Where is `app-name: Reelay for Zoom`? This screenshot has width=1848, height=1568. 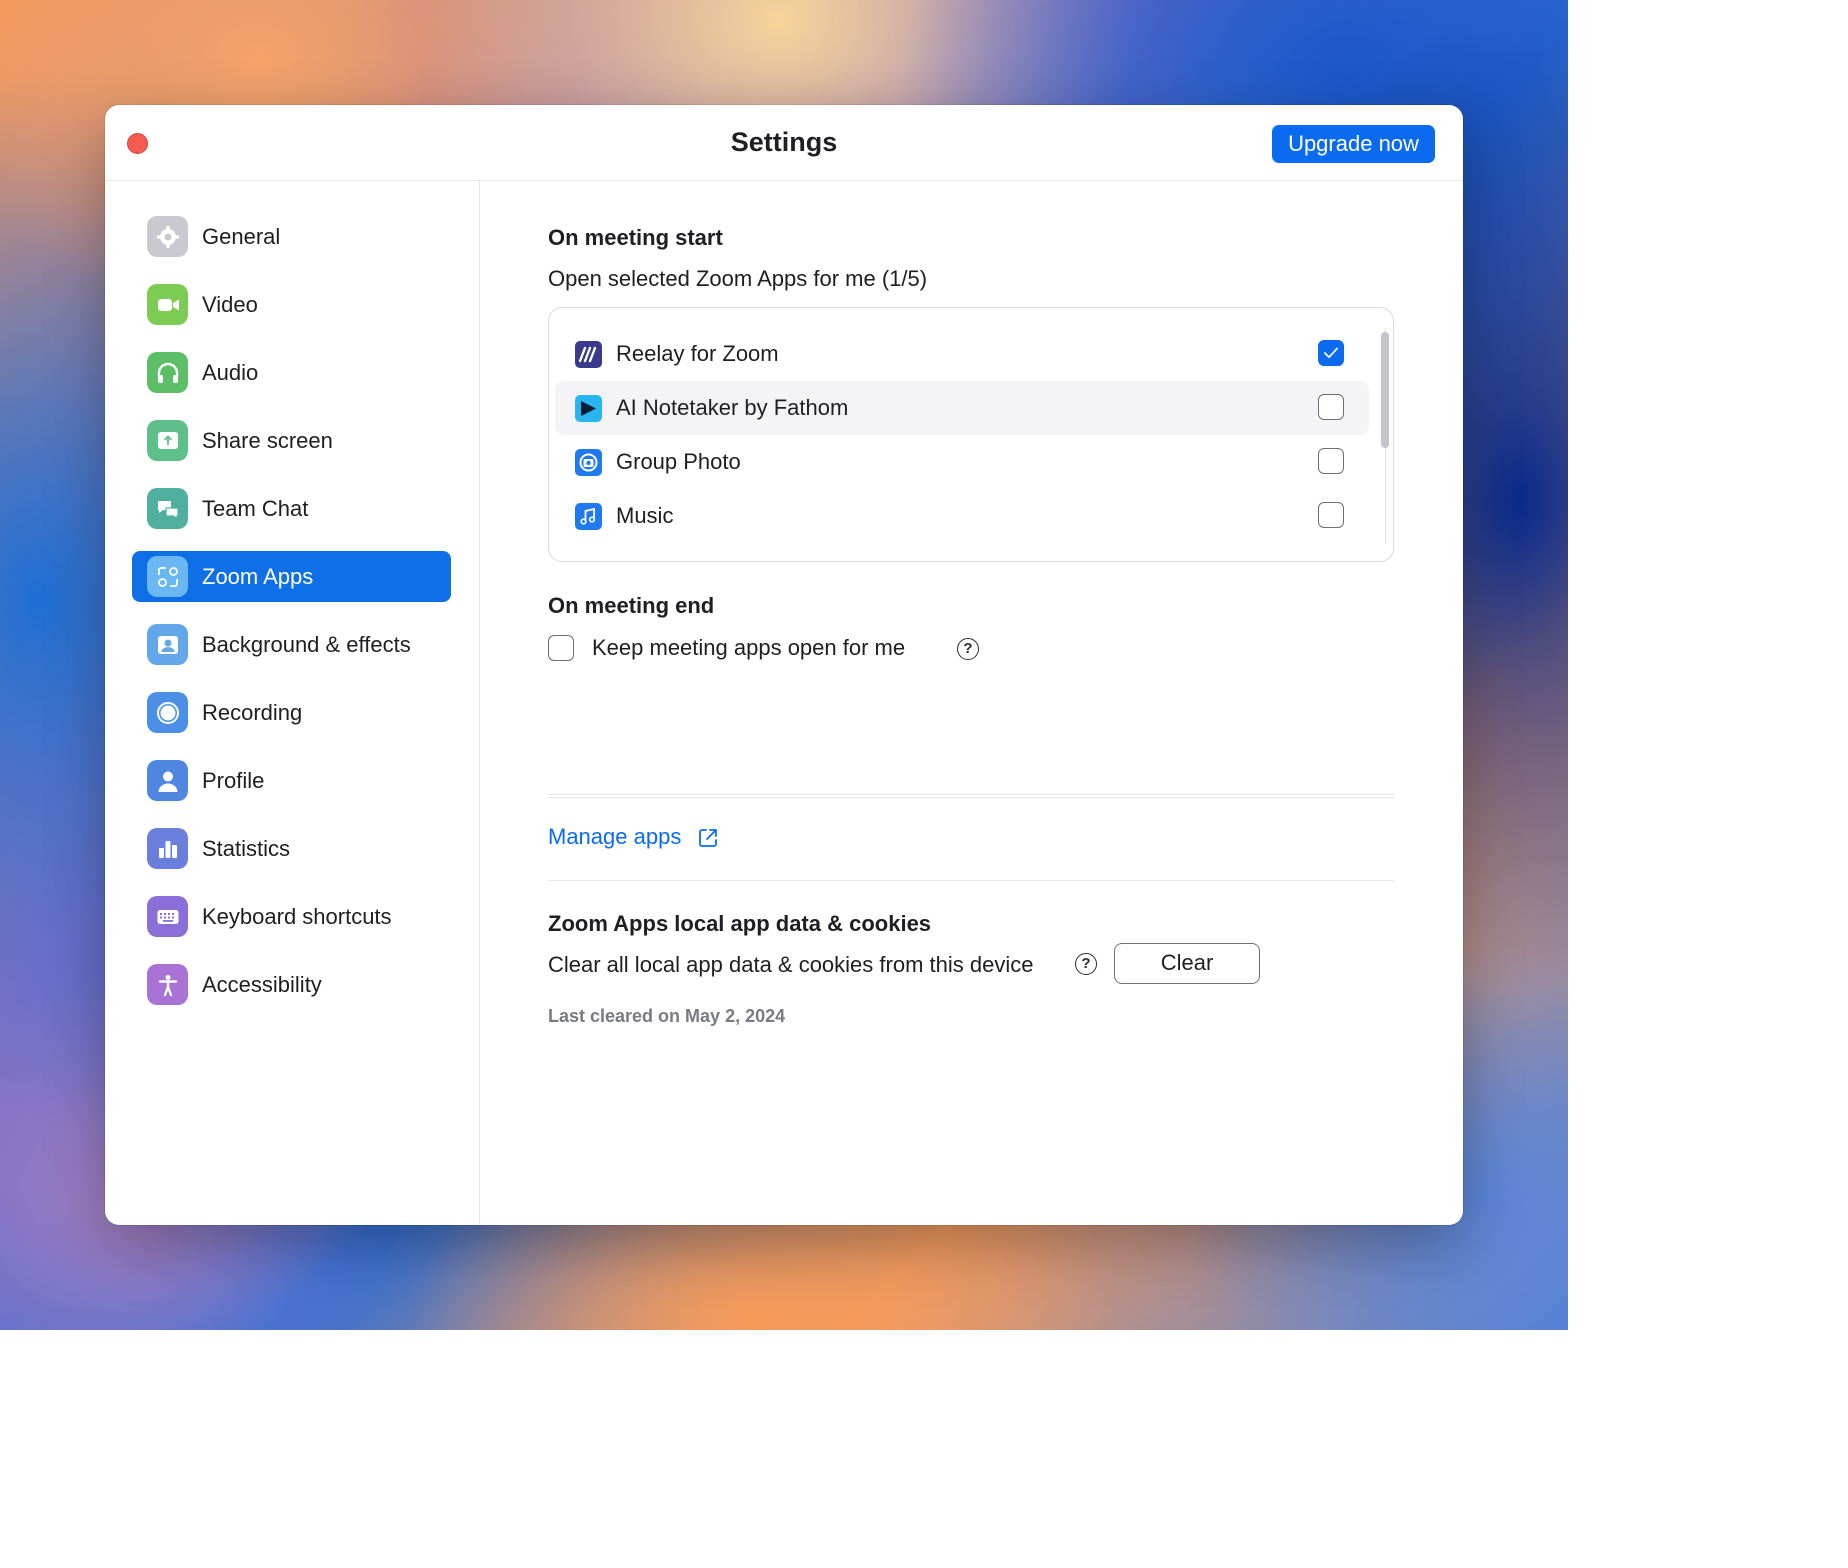 app-name: Reelay for Zoom is located at coordinates (697, 353).